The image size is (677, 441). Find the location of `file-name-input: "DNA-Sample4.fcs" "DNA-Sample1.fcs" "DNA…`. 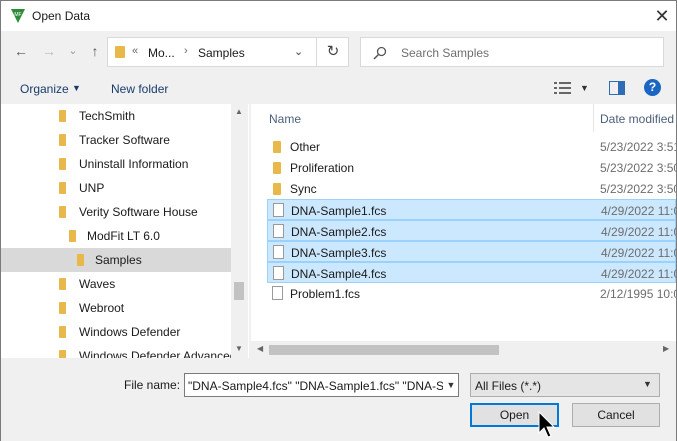

file-name-input: "DNA-Sample4.fcs" "DNA-Sample1.fcs" "DNA… is located at coordinates (321, 385).